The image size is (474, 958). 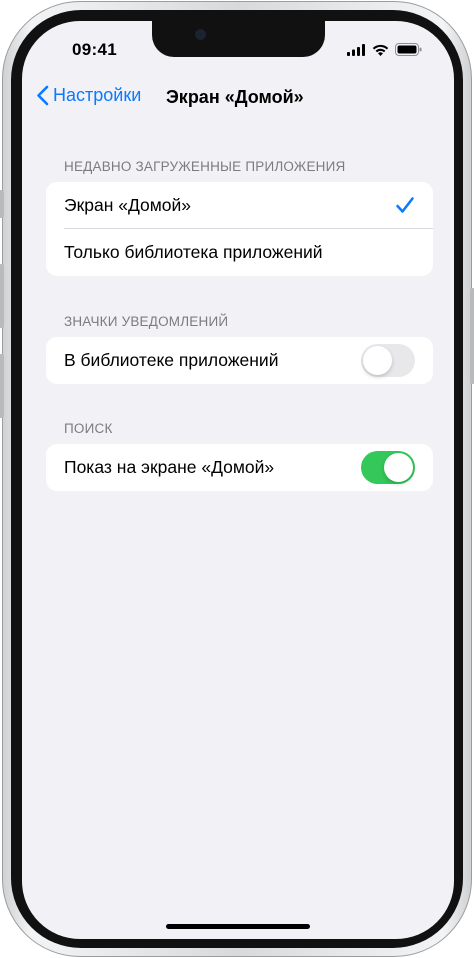 I want to click on option-label: Только библиотека приложений, so click(x=193, y=252).